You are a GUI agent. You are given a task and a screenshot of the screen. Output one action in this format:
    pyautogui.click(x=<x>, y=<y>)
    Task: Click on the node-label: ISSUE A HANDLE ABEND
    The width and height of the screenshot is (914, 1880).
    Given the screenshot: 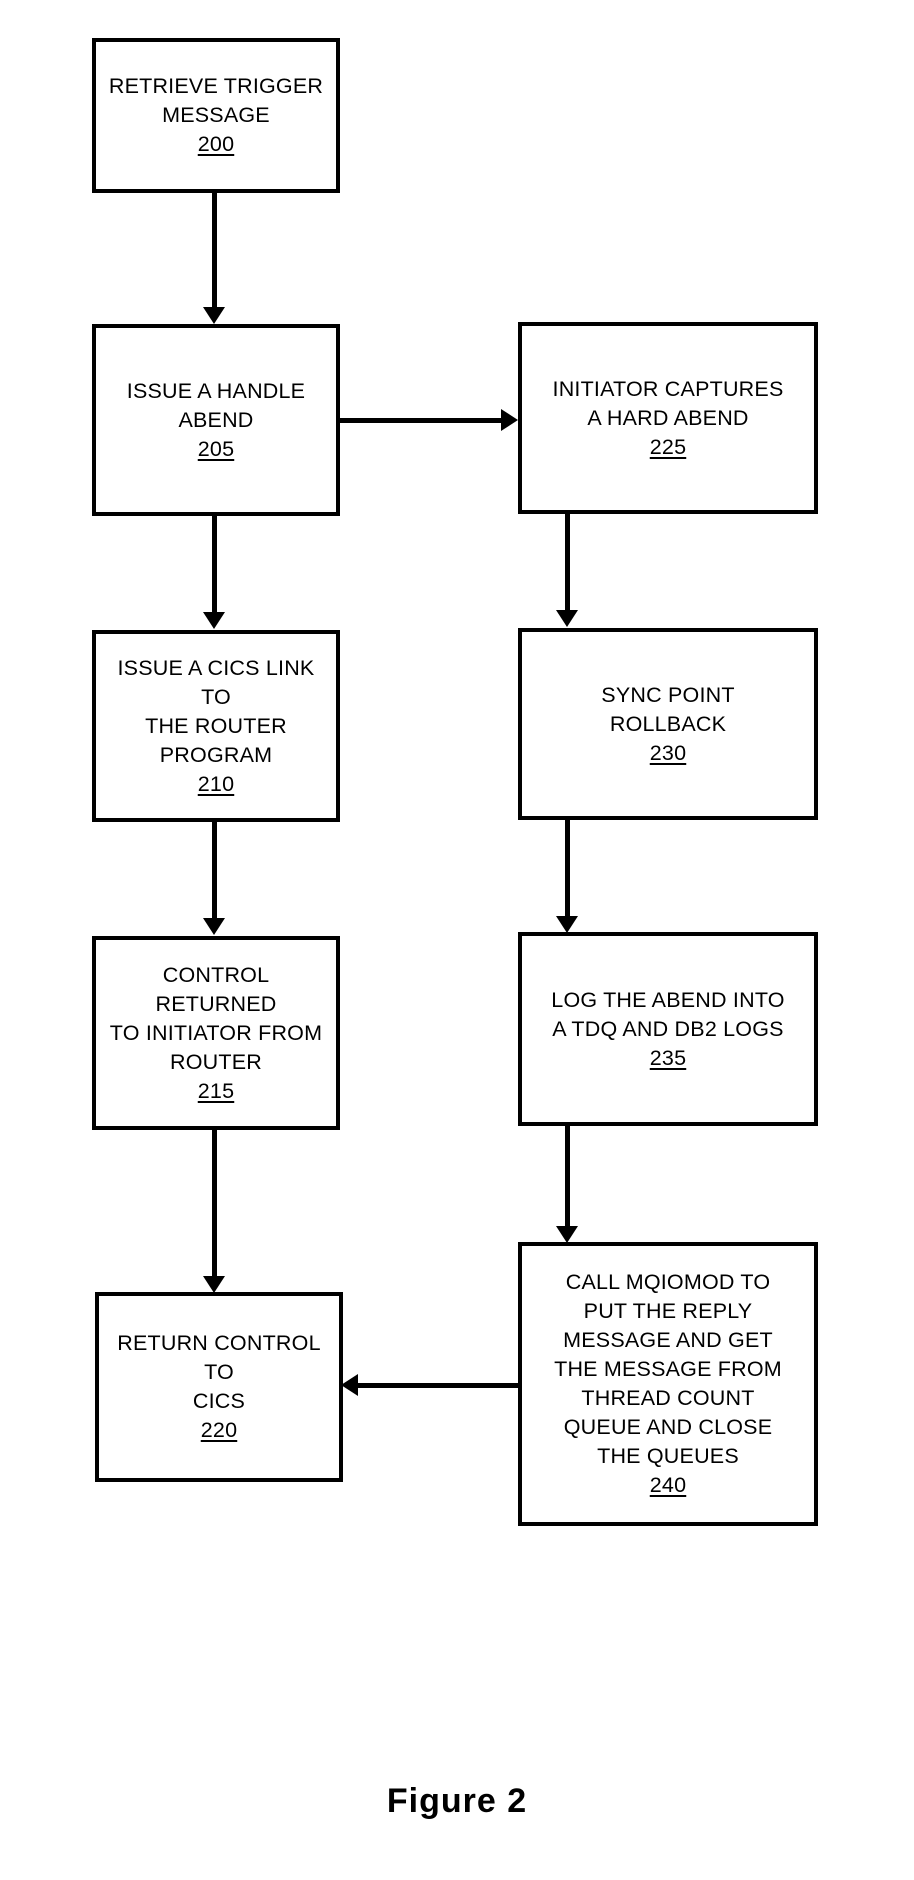 What is the action you would take?
    pyautogui.click(x=216, y=405)
    